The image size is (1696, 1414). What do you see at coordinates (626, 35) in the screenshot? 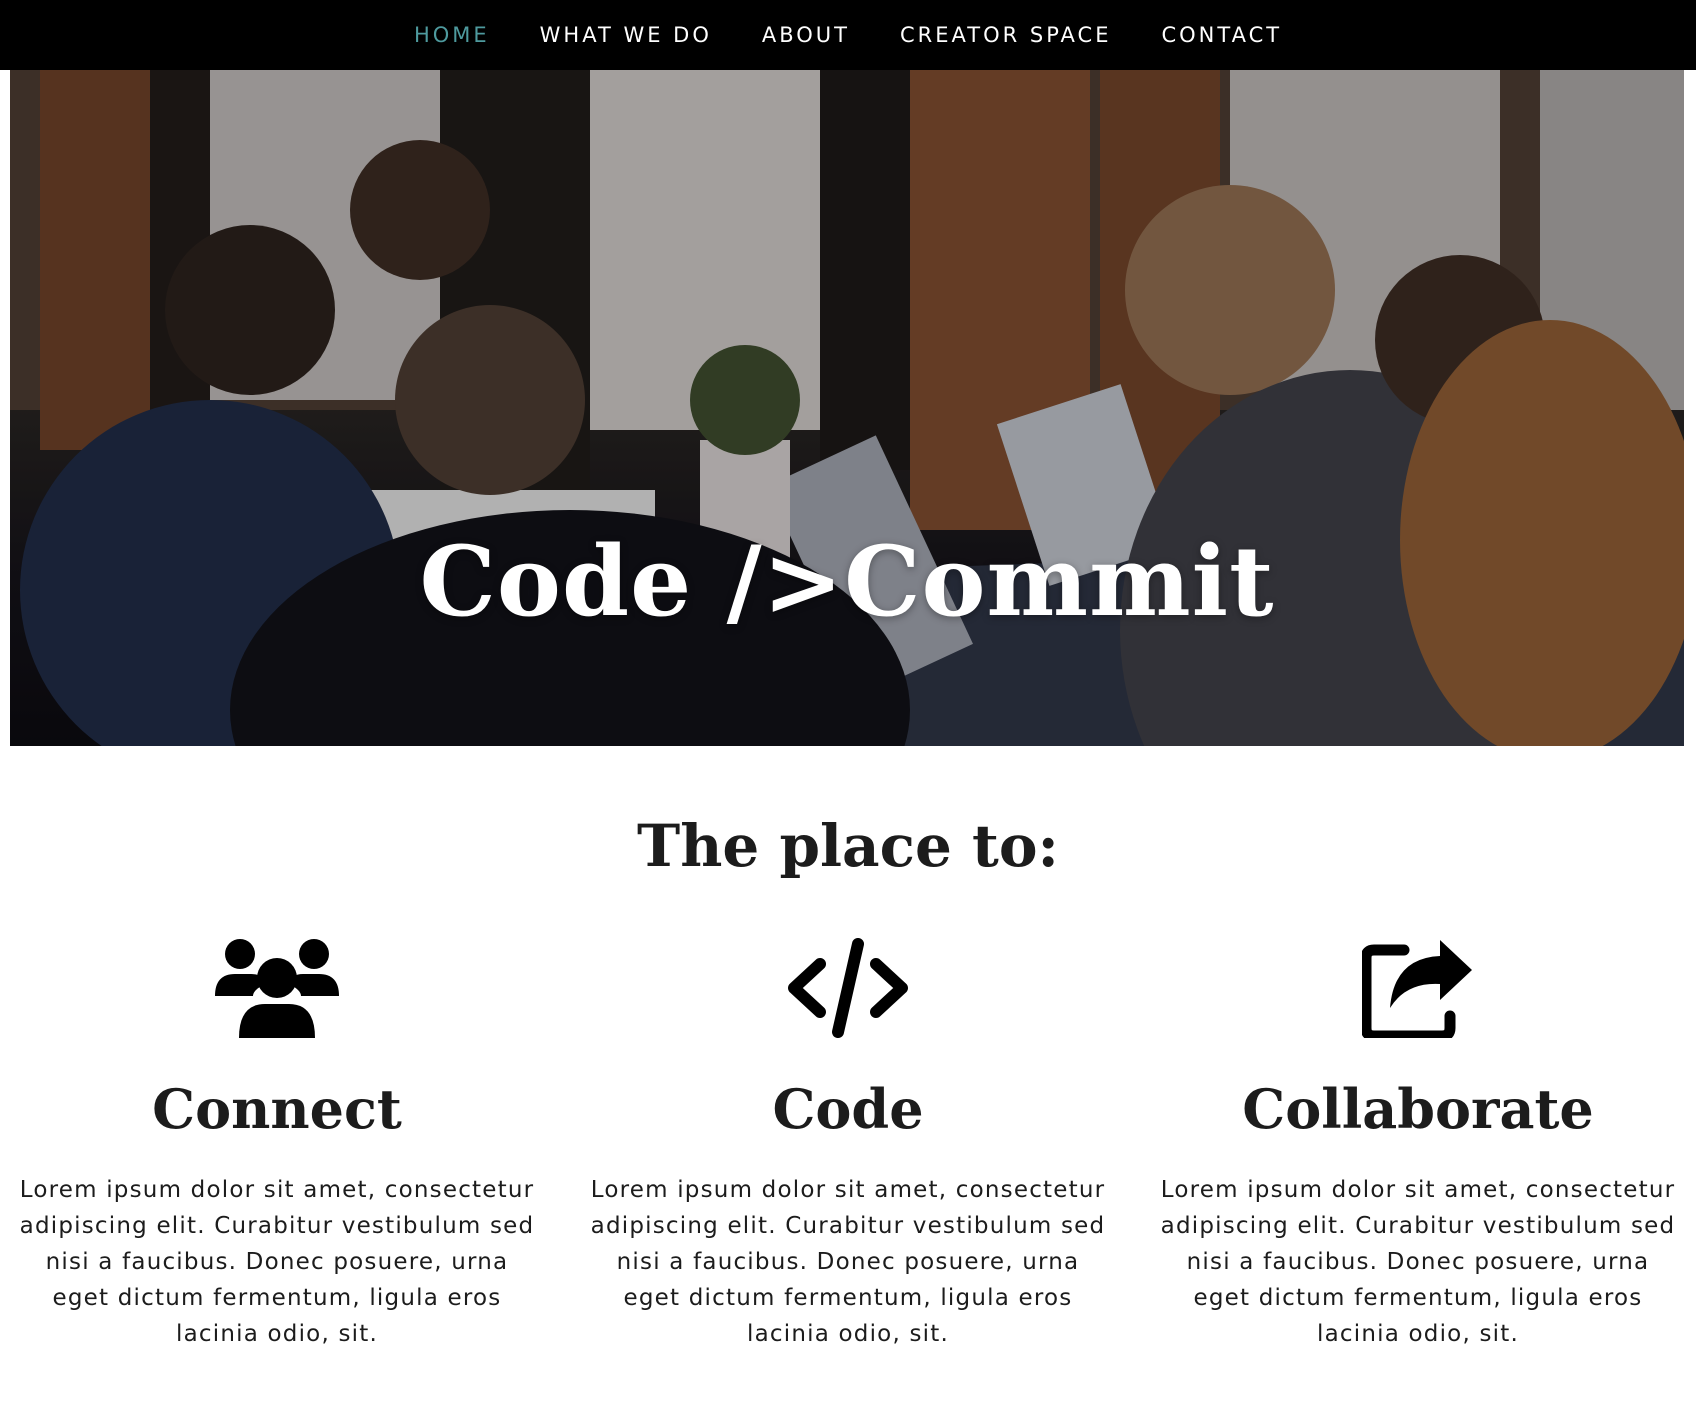
I see `nav-what-we-do: WHAT WE DO` at bounding box center [626, 35].